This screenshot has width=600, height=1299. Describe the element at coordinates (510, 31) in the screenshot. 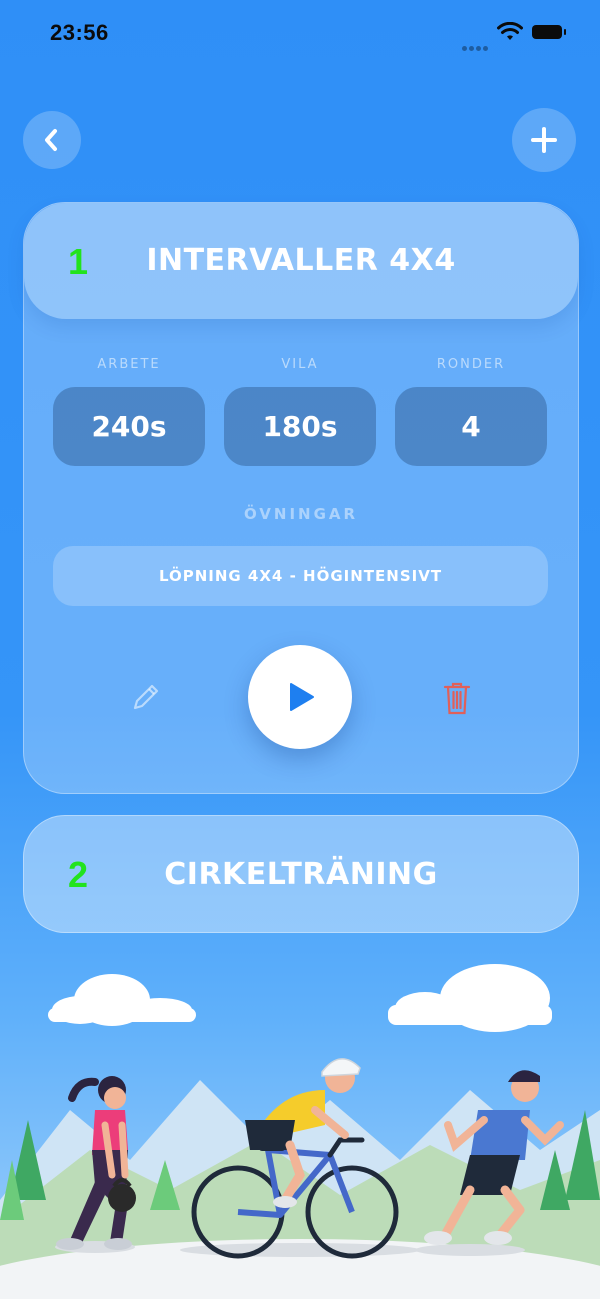

I see `wifi-icon` at that location.